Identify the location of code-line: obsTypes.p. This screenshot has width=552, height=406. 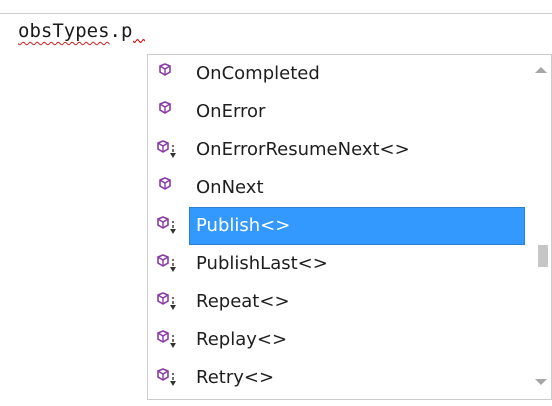
(82, 31).